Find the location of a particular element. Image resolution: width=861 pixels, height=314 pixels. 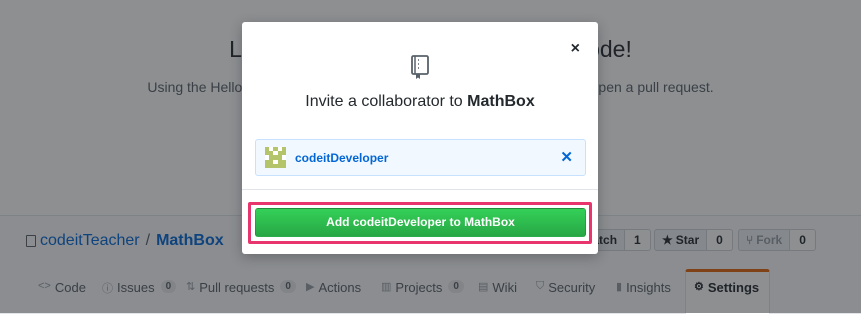

repo-icon is located at coordinates (420, 67).